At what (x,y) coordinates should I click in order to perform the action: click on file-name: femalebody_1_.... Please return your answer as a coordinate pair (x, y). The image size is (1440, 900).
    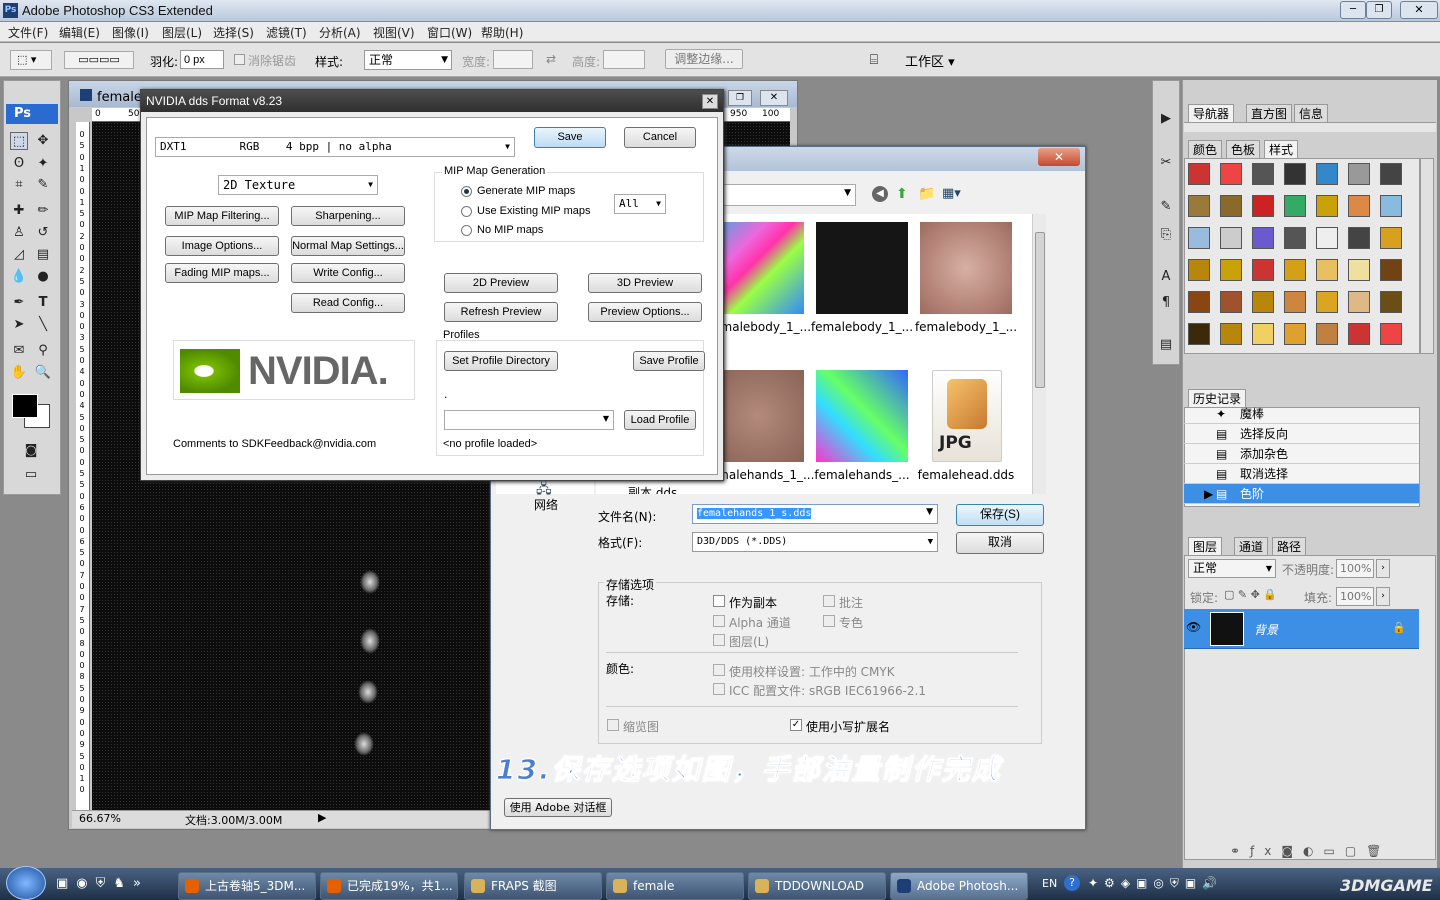
    Looking at the image, I should click on (966, 327).